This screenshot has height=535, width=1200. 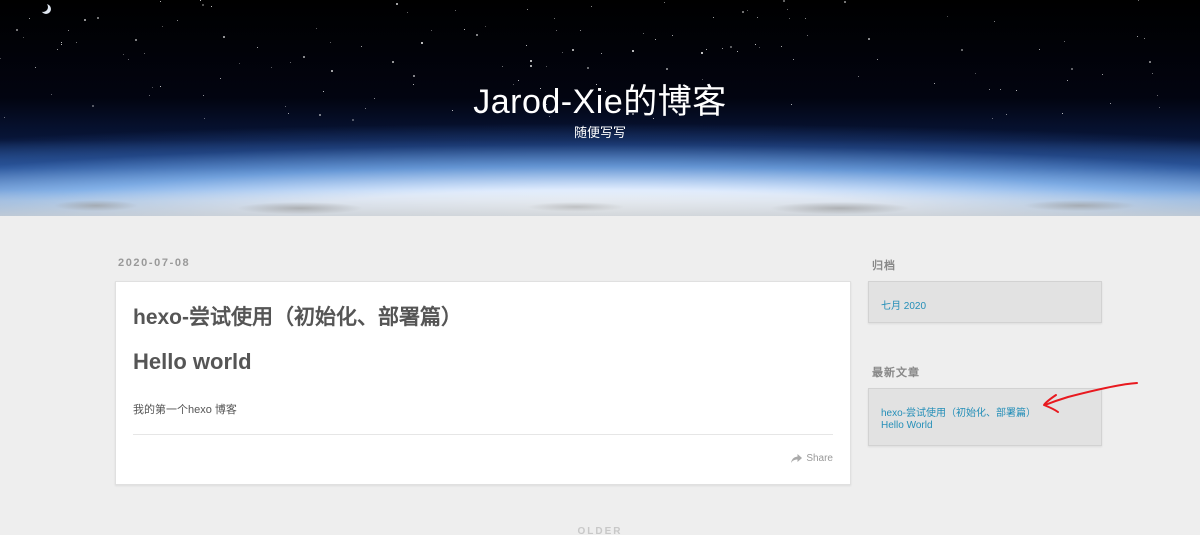 I want to click on post-heading: Hello world, so click(x=192, y=361).